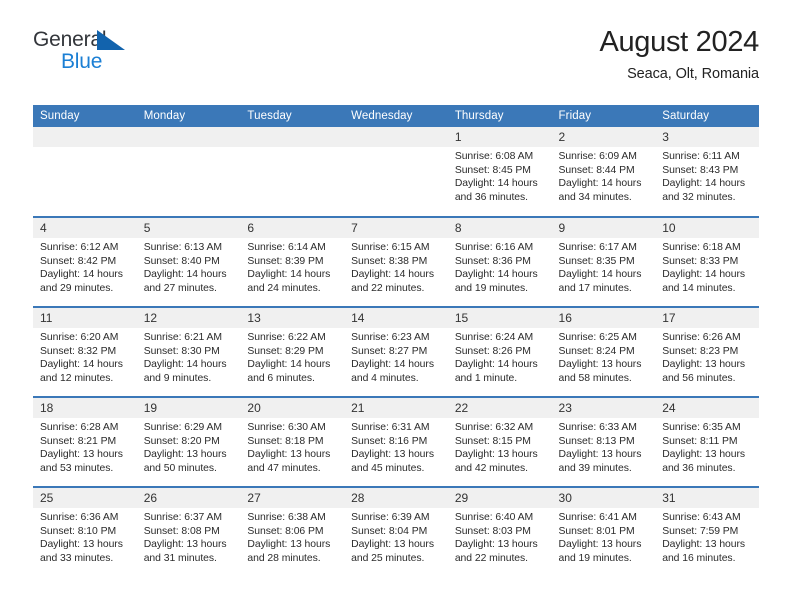  I want to click on sunset-text: Sunset: 8:36 PM, so click(492, 261).